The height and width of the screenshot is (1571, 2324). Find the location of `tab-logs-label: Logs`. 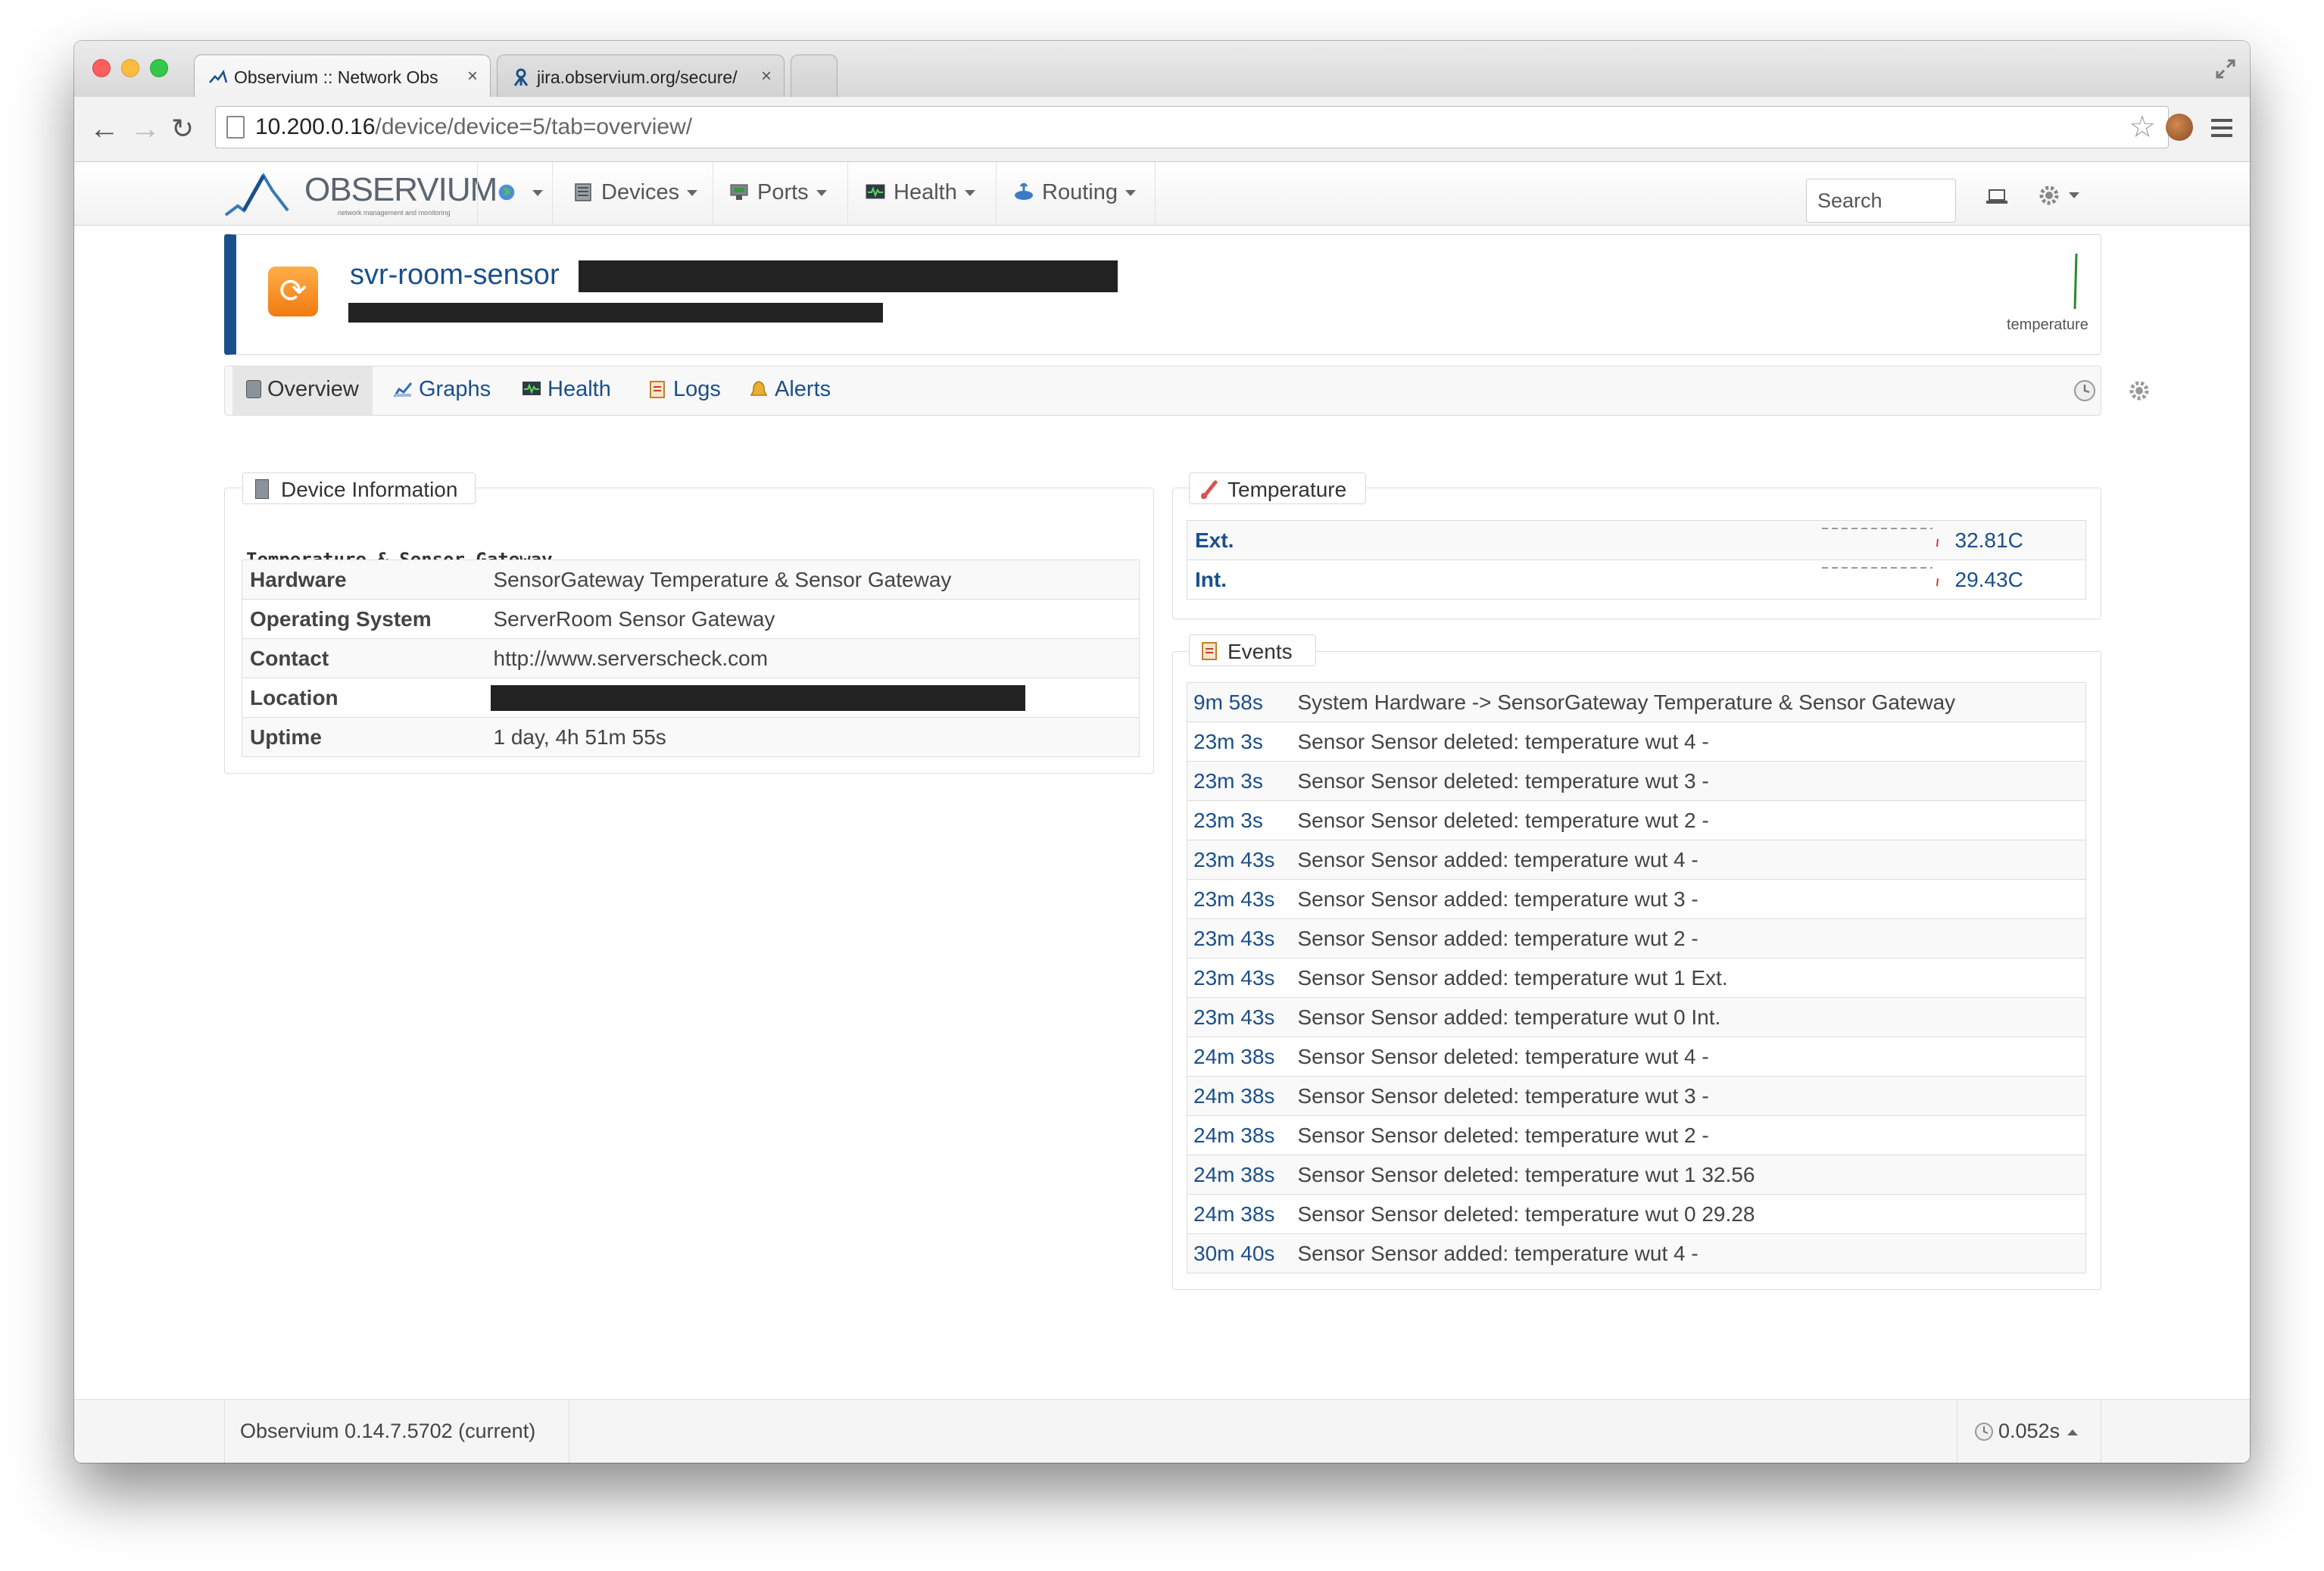

tab-logs-label: Logs is located at coordinates (697, 389).